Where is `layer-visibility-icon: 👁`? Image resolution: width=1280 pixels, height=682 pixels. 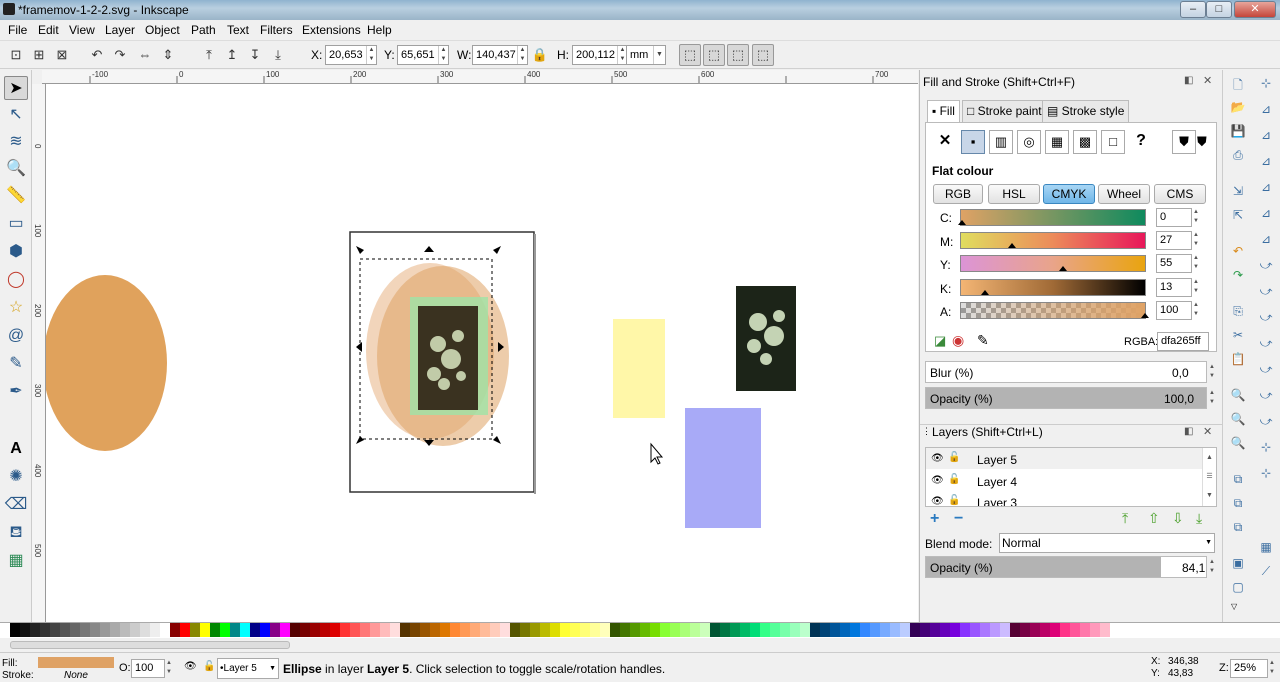 layer-visibility-icon: 👁 is located at coordinates (190, 666).